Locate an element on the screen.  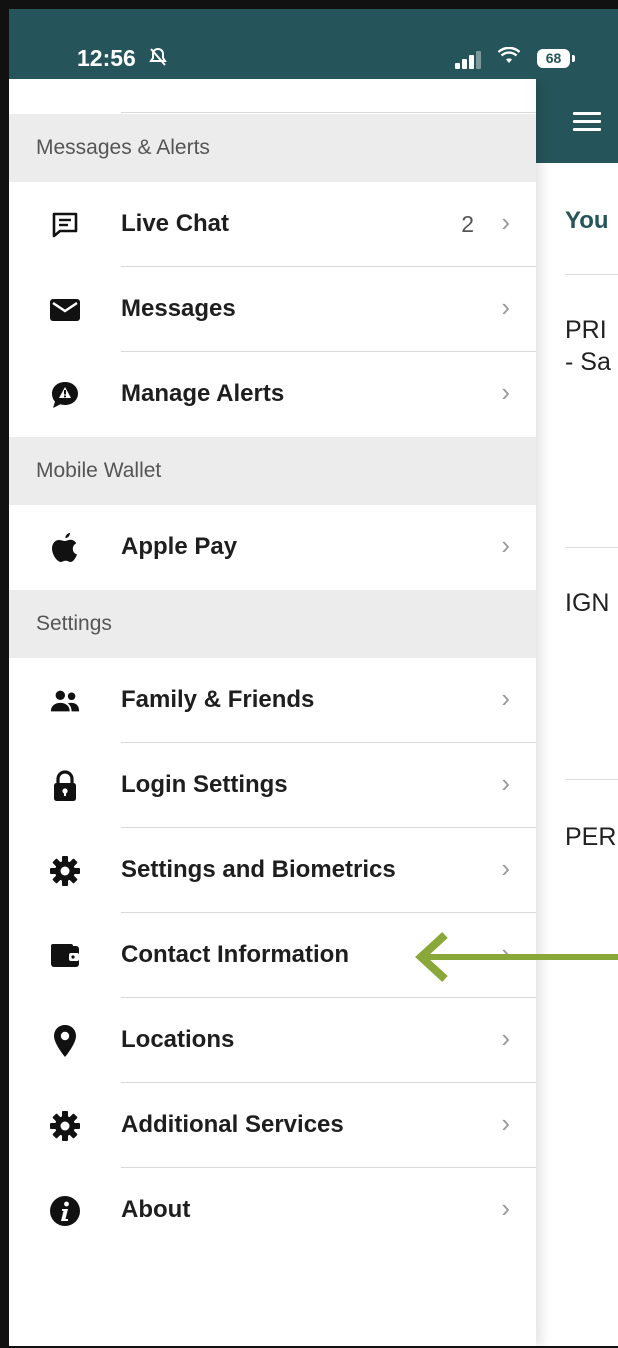
battery-tip is located at coordinates (573, 58).